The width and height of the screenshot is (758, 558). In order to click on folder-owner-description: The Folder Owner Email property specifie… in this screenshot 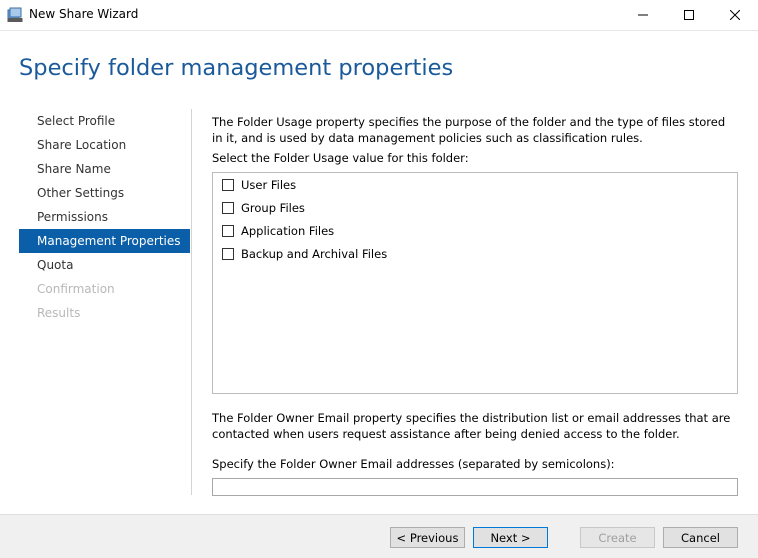, I will do `click(471, 426)`.